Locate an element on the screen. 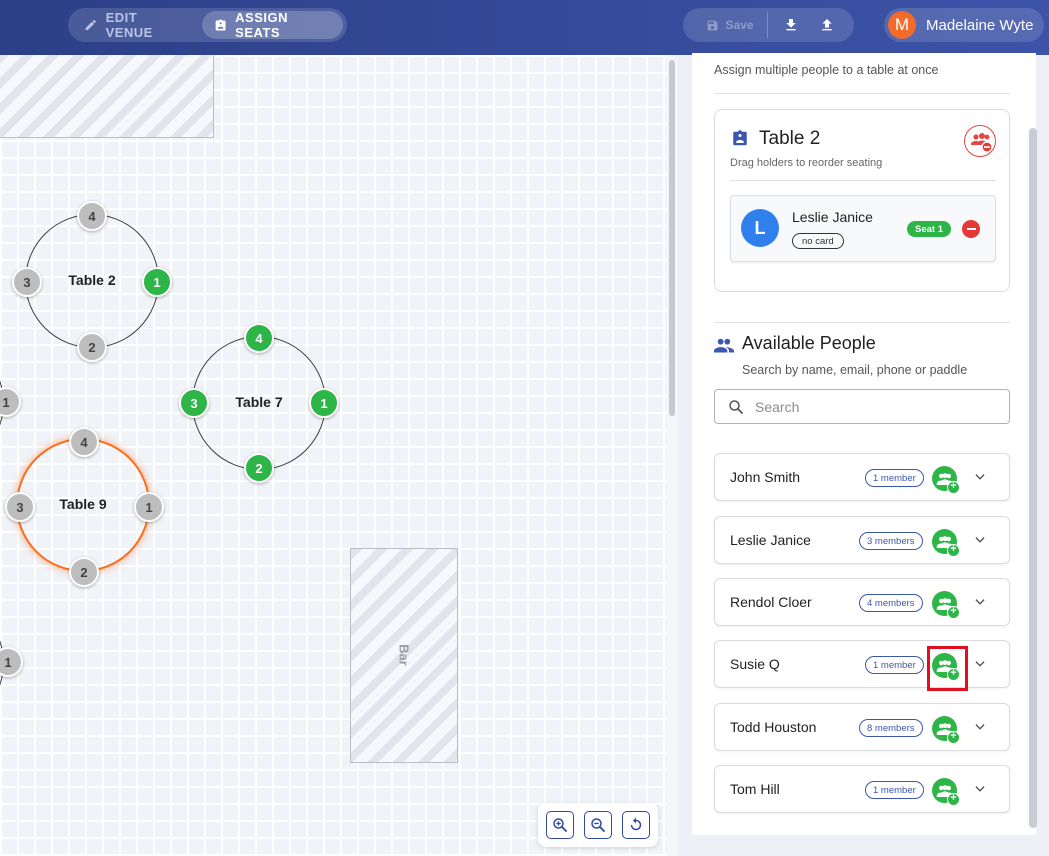  holder-name: Leslie Janice is located at coordinates (832, 217).